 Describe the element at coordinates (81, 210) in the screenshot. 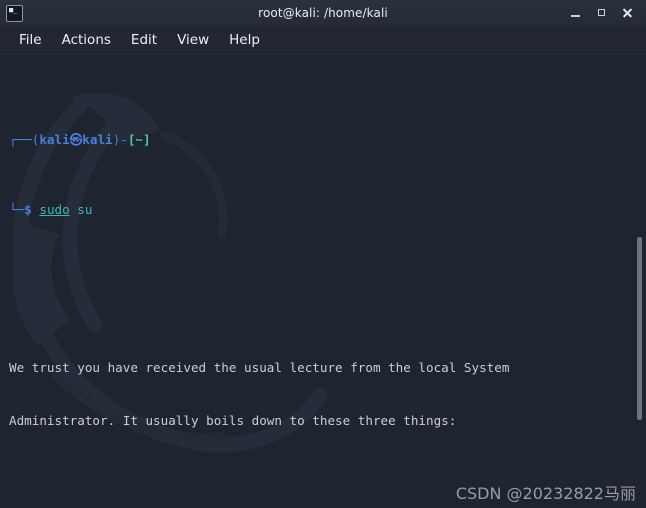

I see `command-su: su` at that location.